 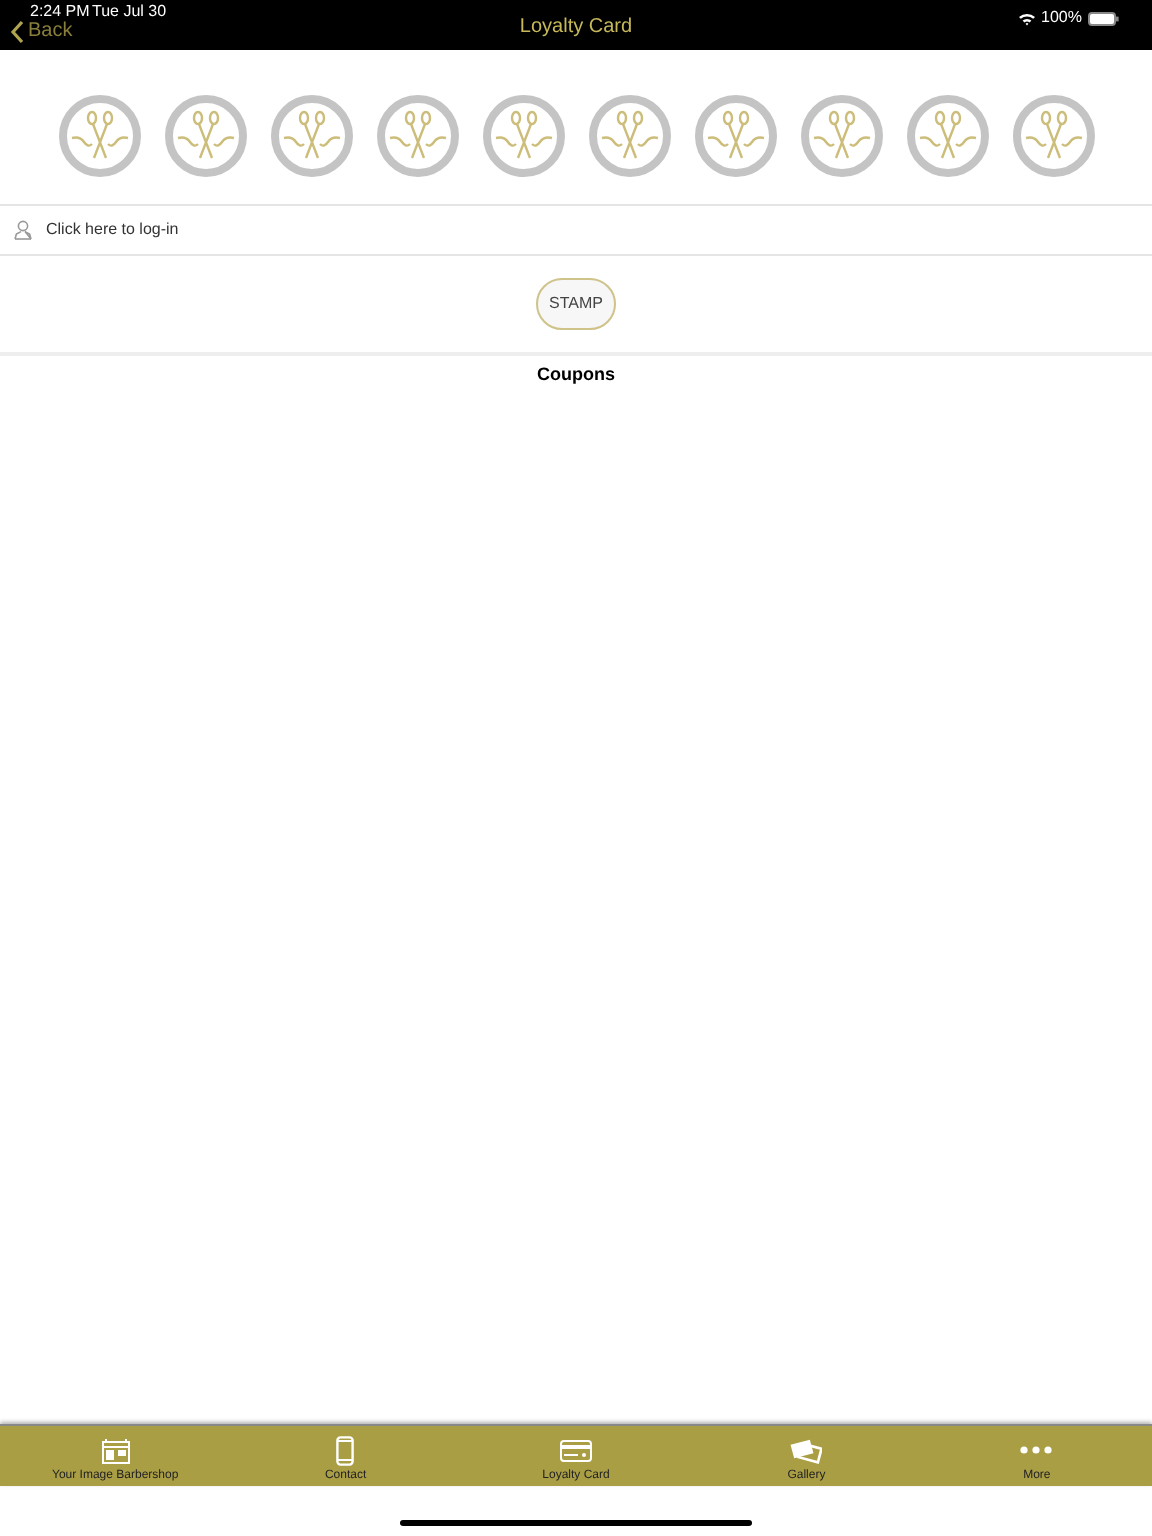 What do you see at coordinates (576, 1450) in the screenshot?
I see `credit-card-icon` at bounding box center [576, 1450].